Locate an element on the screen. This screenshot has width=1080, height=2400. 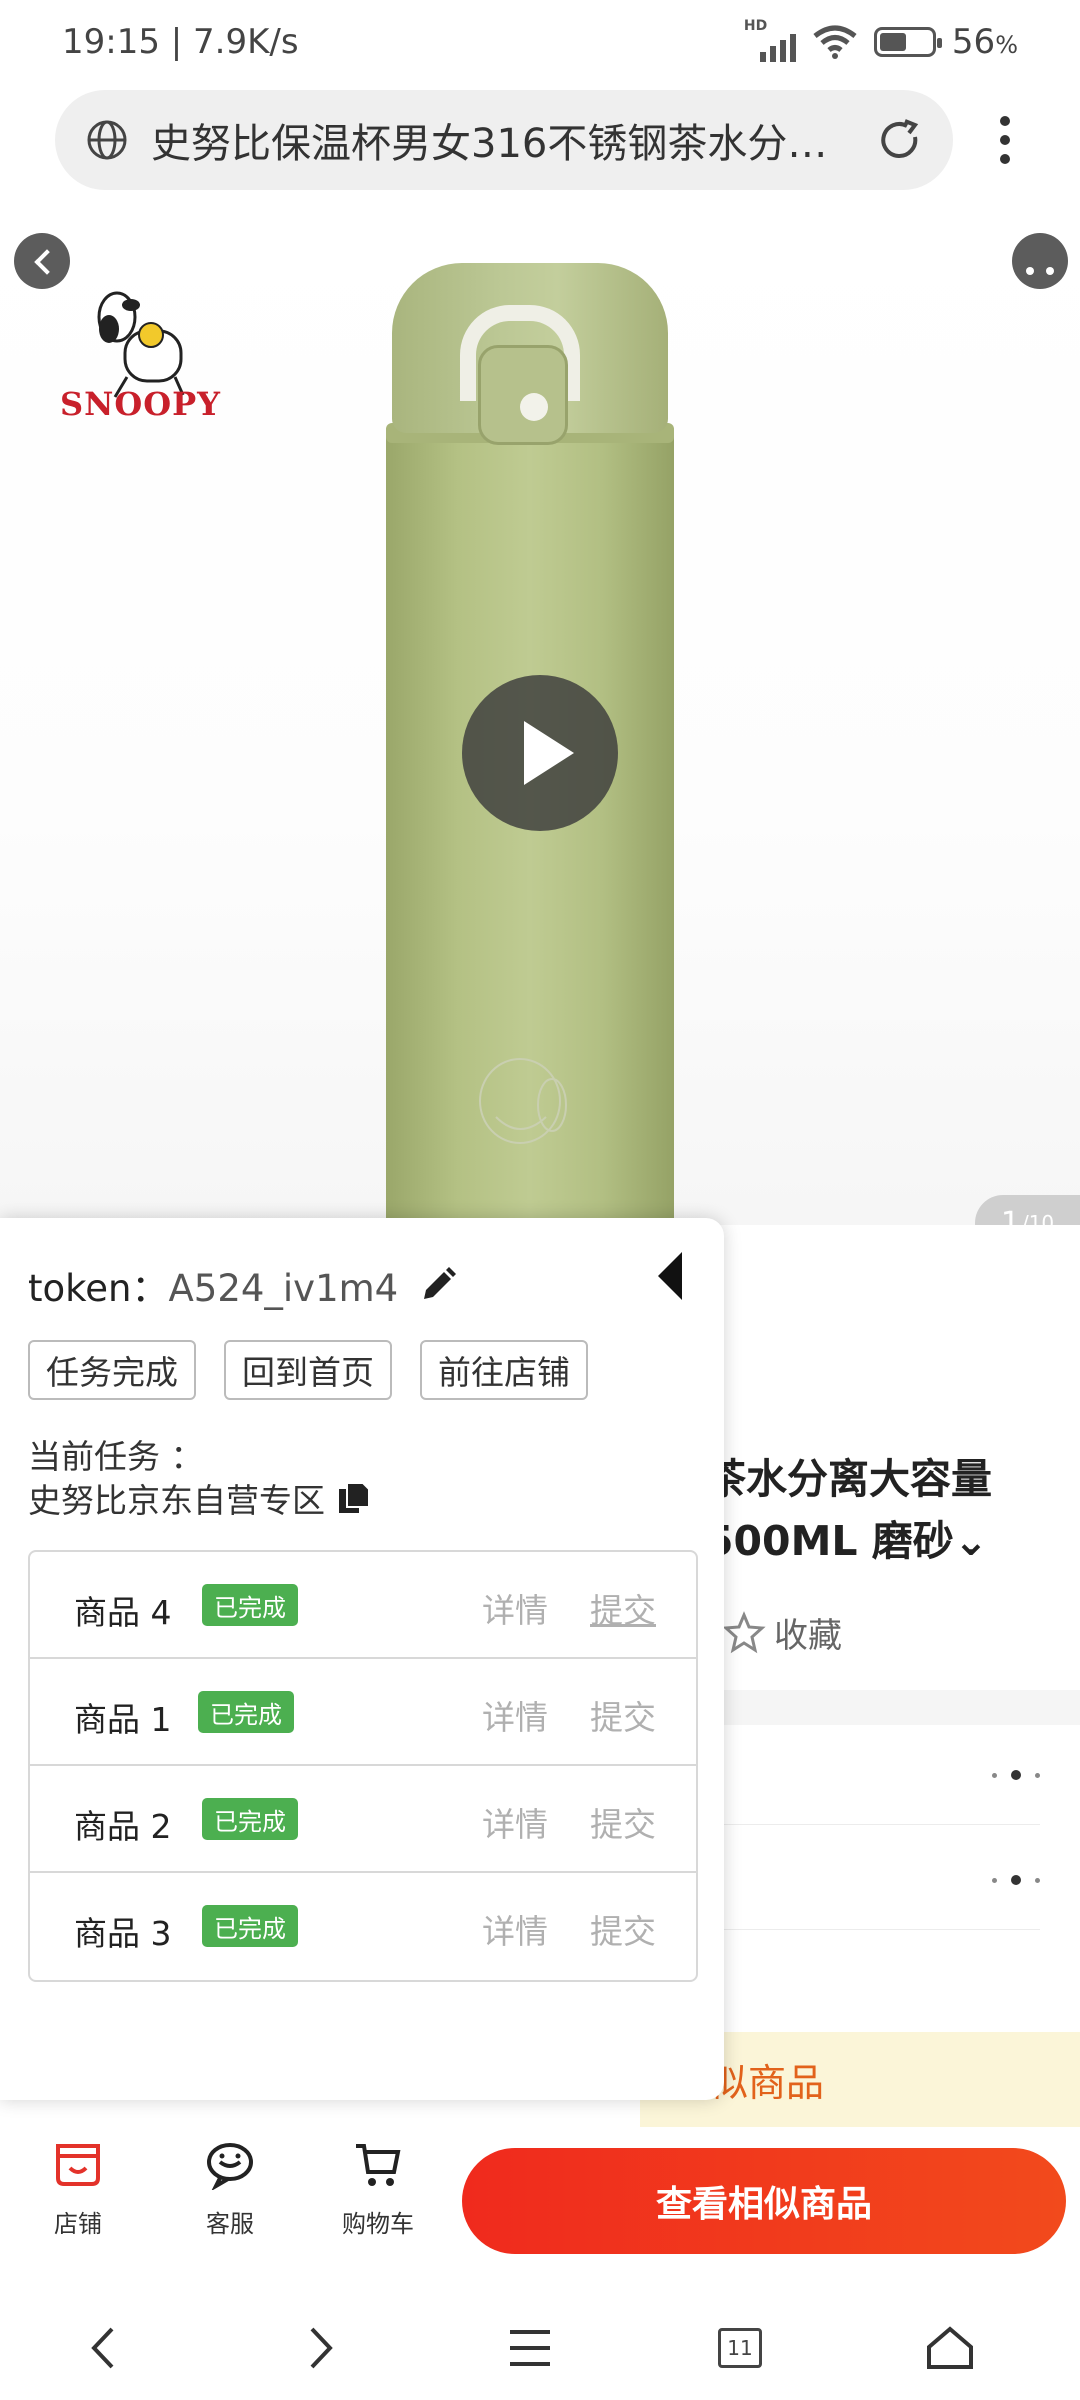
favorite-button: 收藏 is located at coordinates (782, 1632).